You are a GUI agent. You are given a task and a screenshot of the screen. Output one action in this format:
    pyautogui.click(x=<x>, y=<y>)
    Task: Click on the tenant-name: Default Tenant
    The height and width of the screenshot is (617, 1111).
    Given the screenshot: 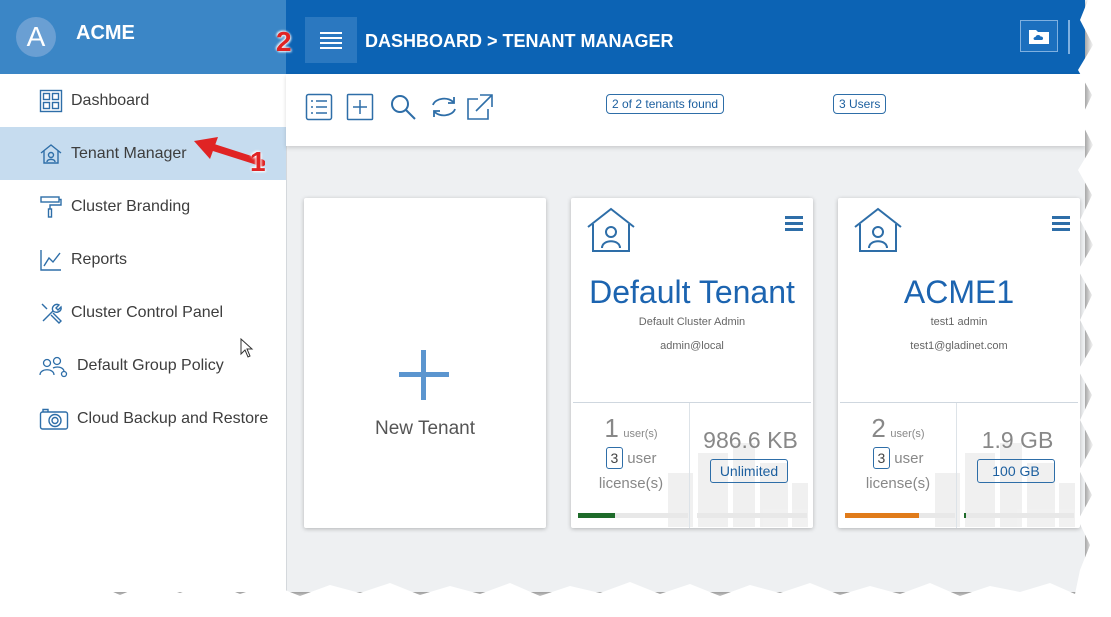 What is the action you would take?
    pyautogui.click(x=692, y=292)
    